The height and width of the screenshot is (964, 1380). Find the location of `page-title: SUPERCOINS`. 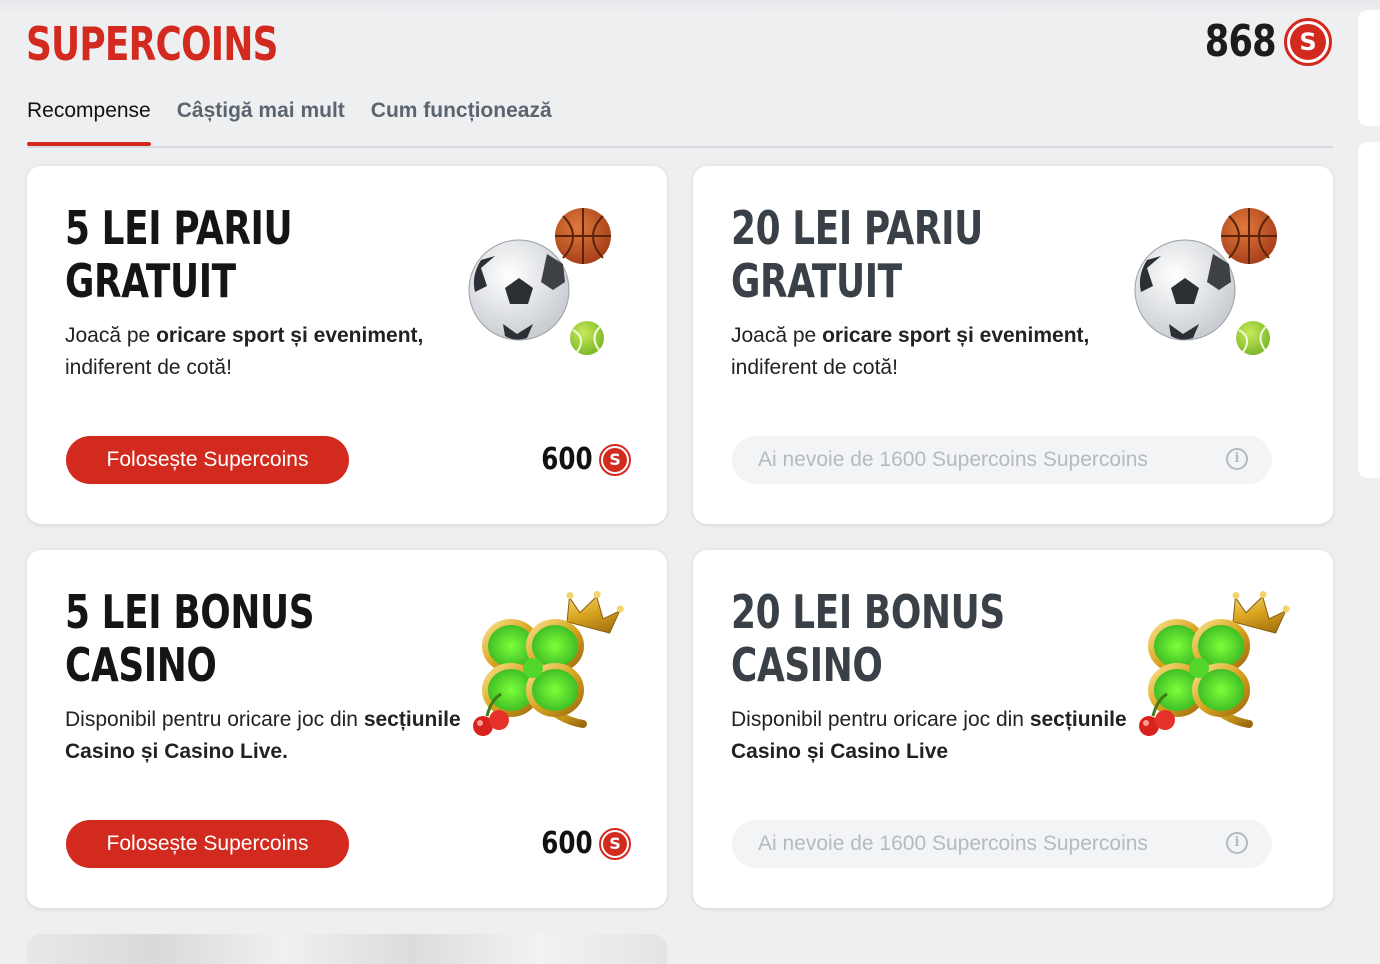

page-title: SUPERCOINS is located at coordinates (152, 44).